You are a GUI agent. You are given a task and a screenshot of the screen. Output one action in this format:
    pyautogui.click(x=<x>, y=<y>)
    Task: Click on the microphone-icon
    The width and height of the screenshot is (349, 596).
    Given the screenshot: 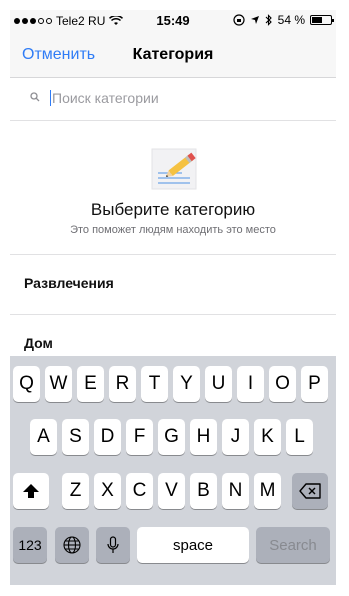 What is the action you would take?
    pyautogui.click(x=113, y=544)
    